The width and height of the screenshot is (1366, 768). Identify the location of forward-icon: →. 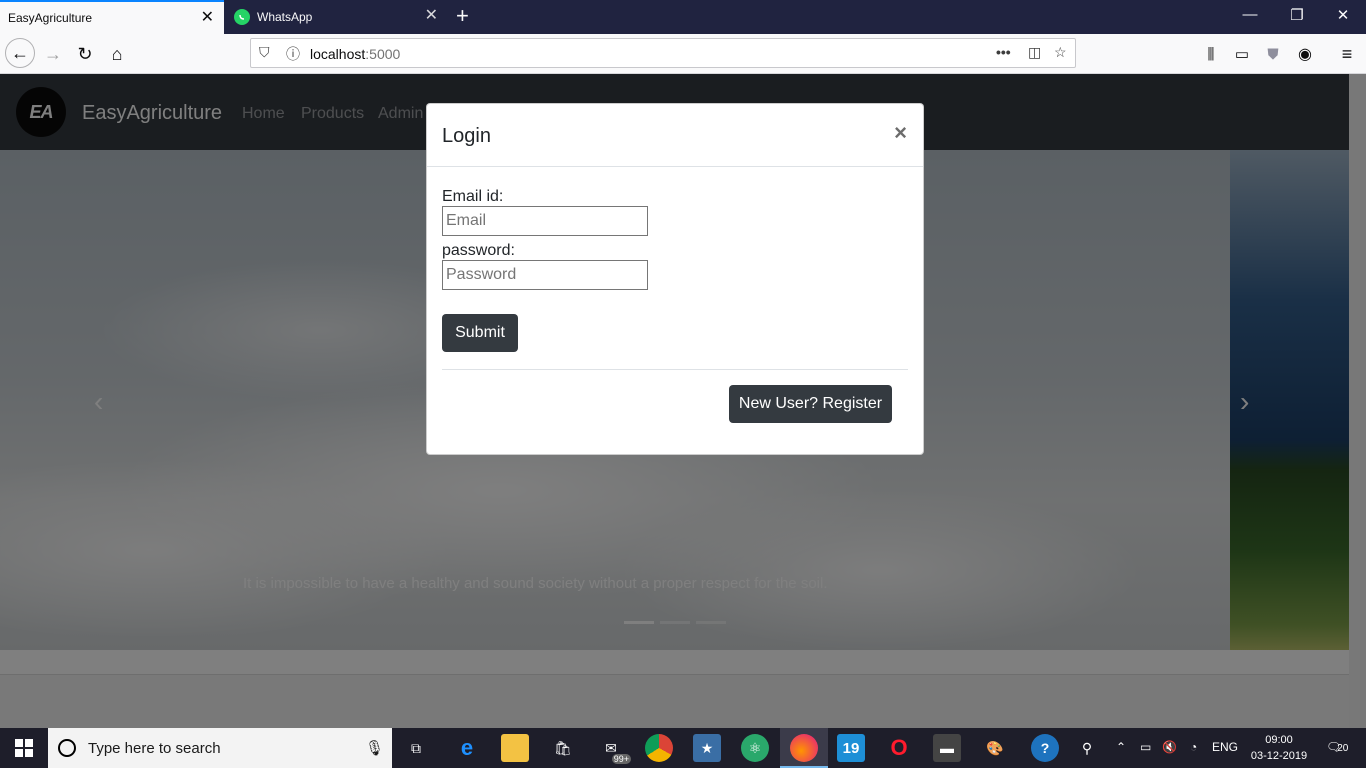
(53, 54).